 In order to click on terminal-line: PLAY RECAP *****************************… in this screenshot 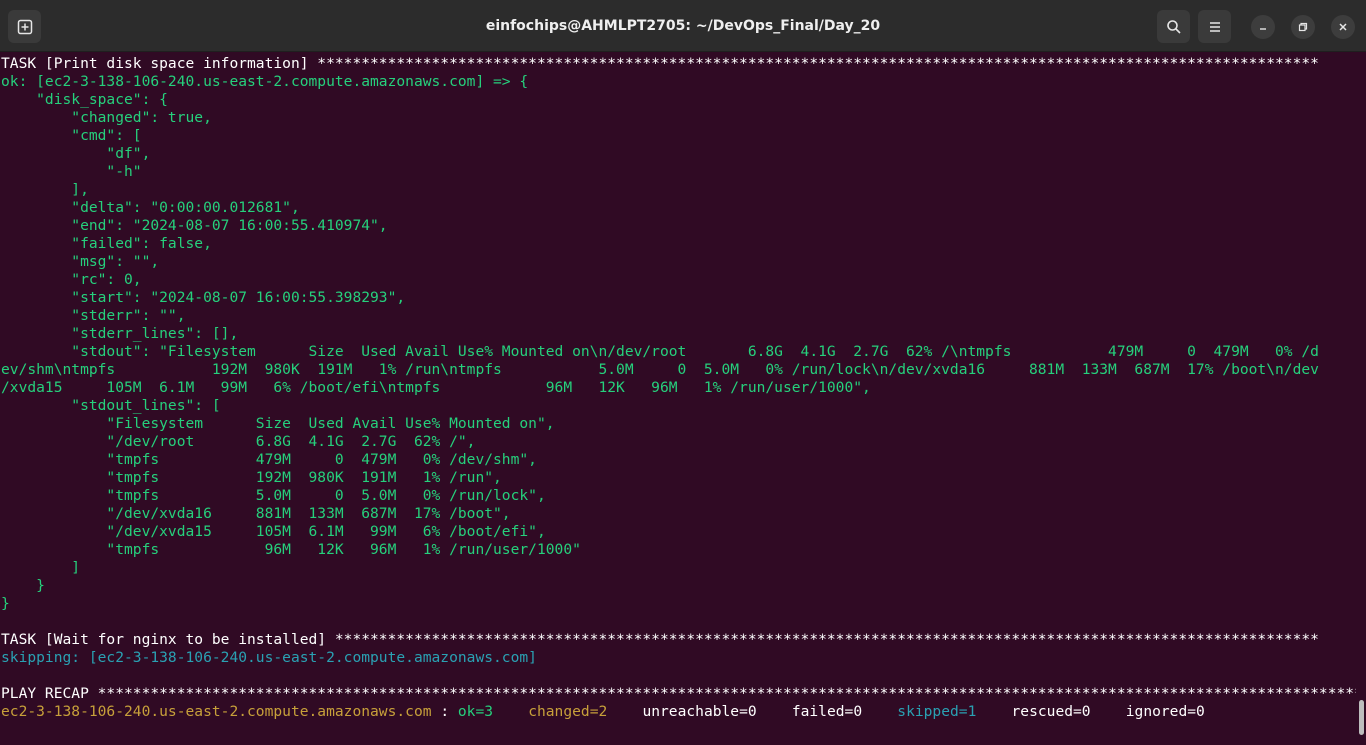, I will do `click(678, 693)`.